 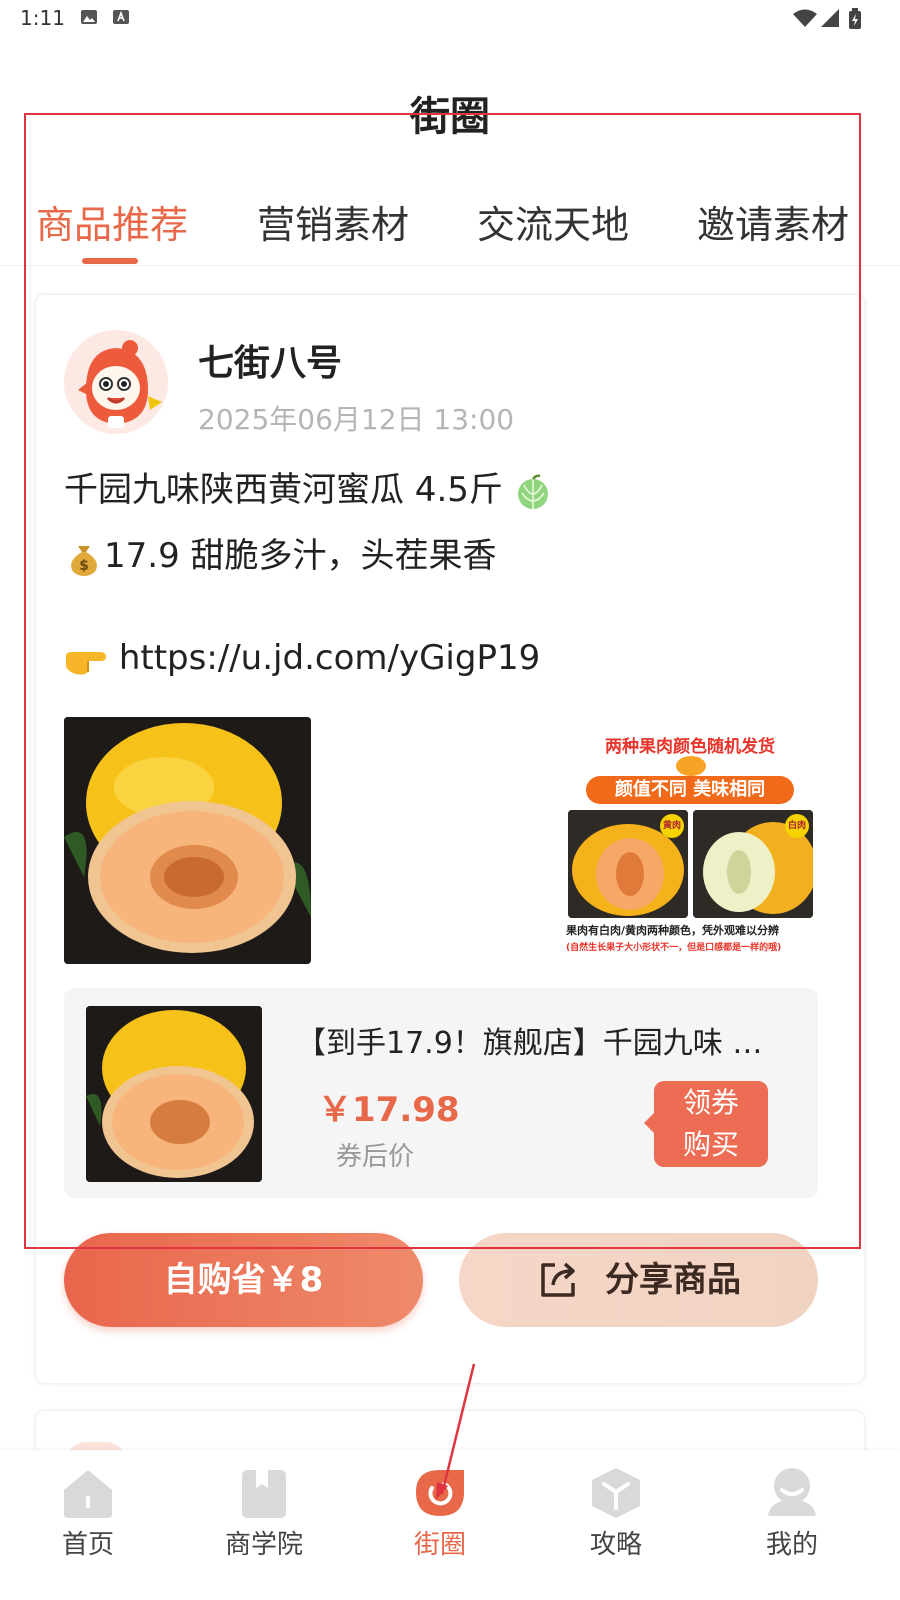 What do you see at coordinates (283, 490) in the screenshot?
I see `post-title-text: 千园九味陕西黄河蜜瓜 4.5斤` at bounding box center [283, 490].